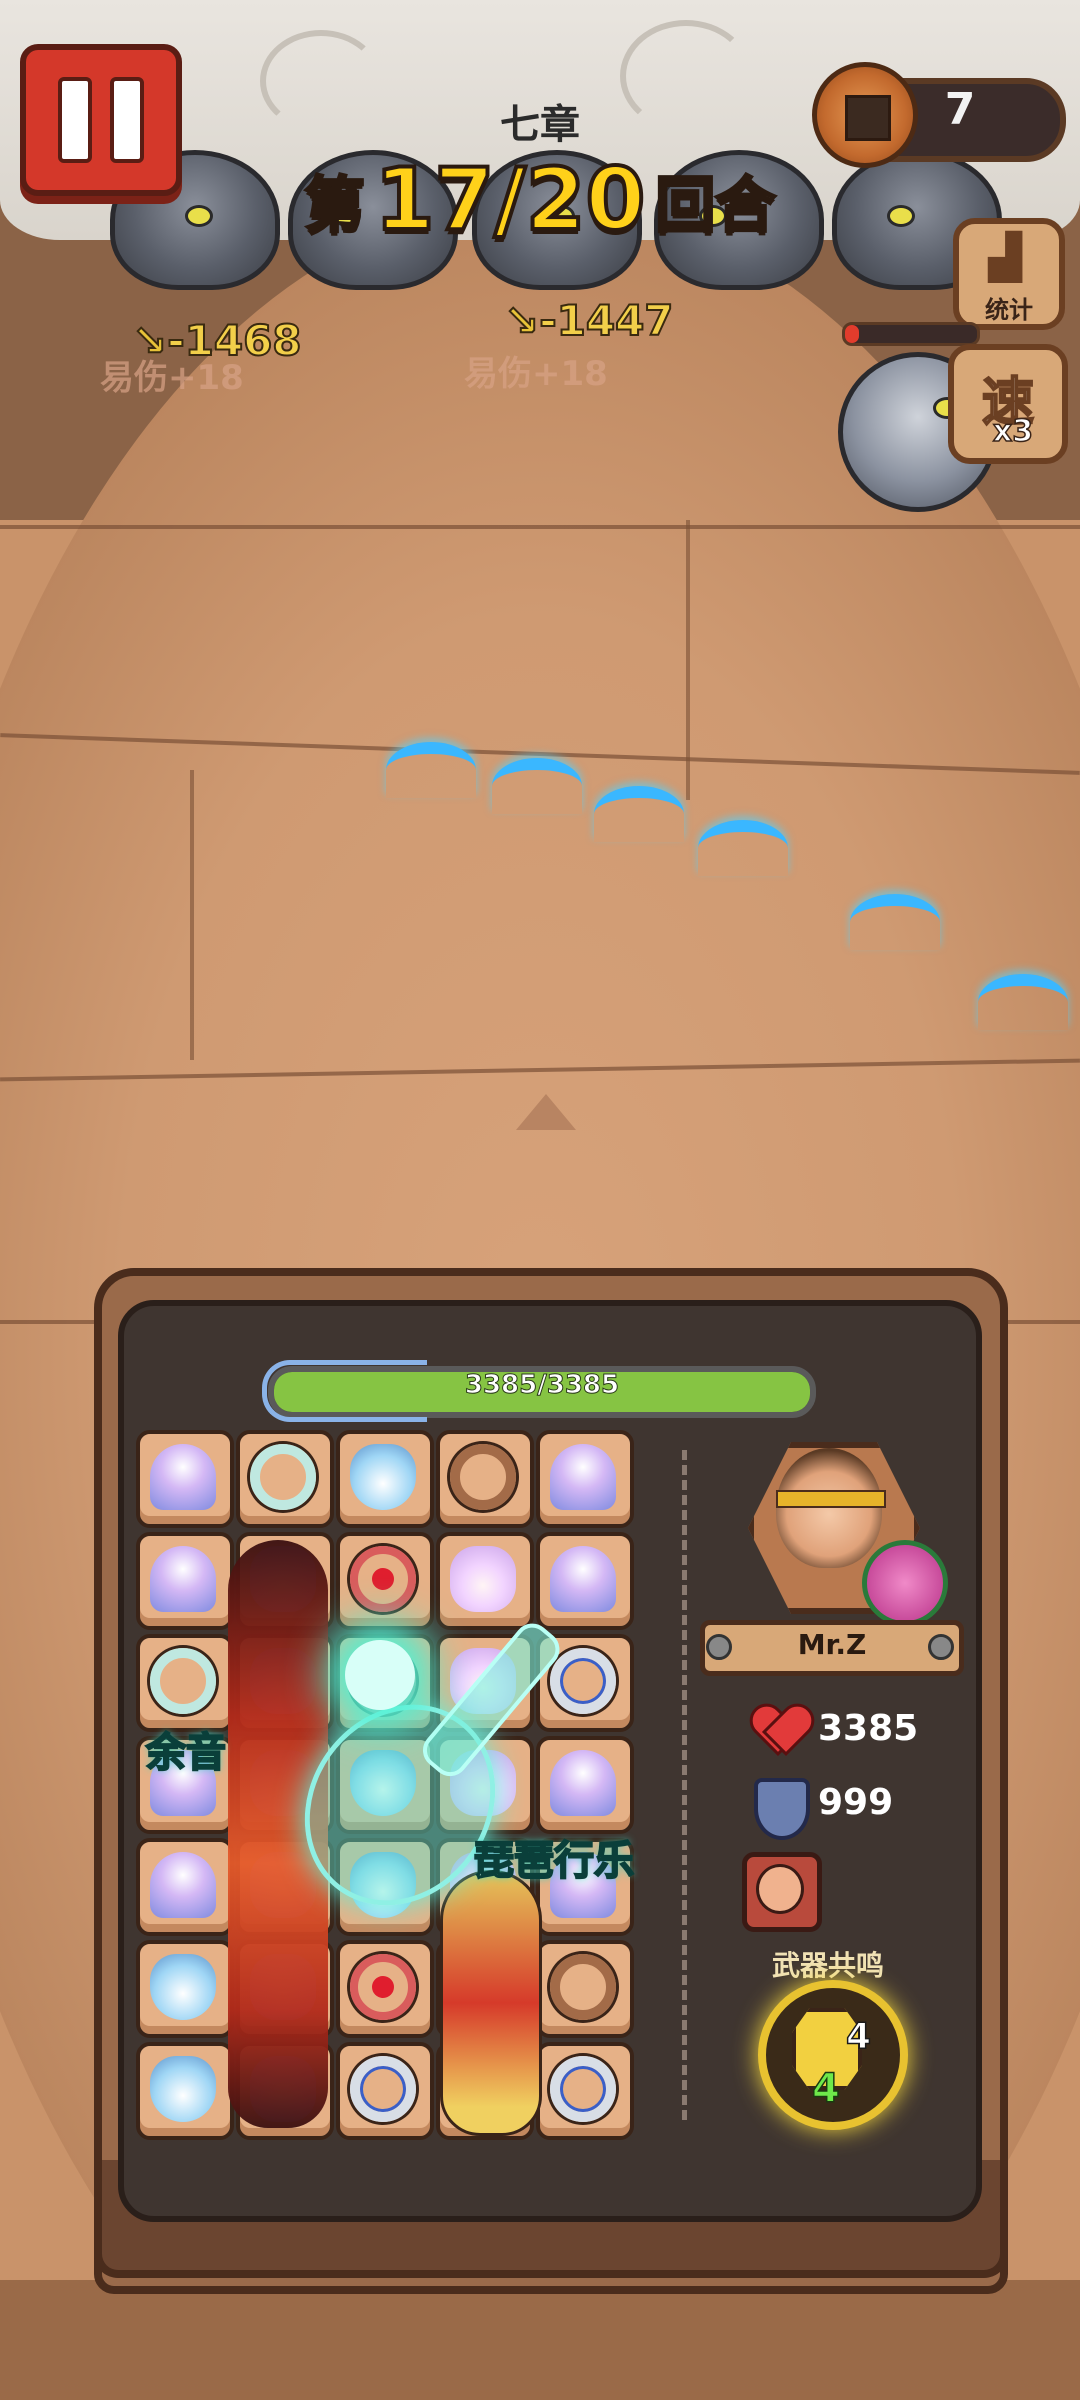 The height and width of the screenshot is (2400, 1080). I want to click on pipa-skill-effect, so click(408, 1766).